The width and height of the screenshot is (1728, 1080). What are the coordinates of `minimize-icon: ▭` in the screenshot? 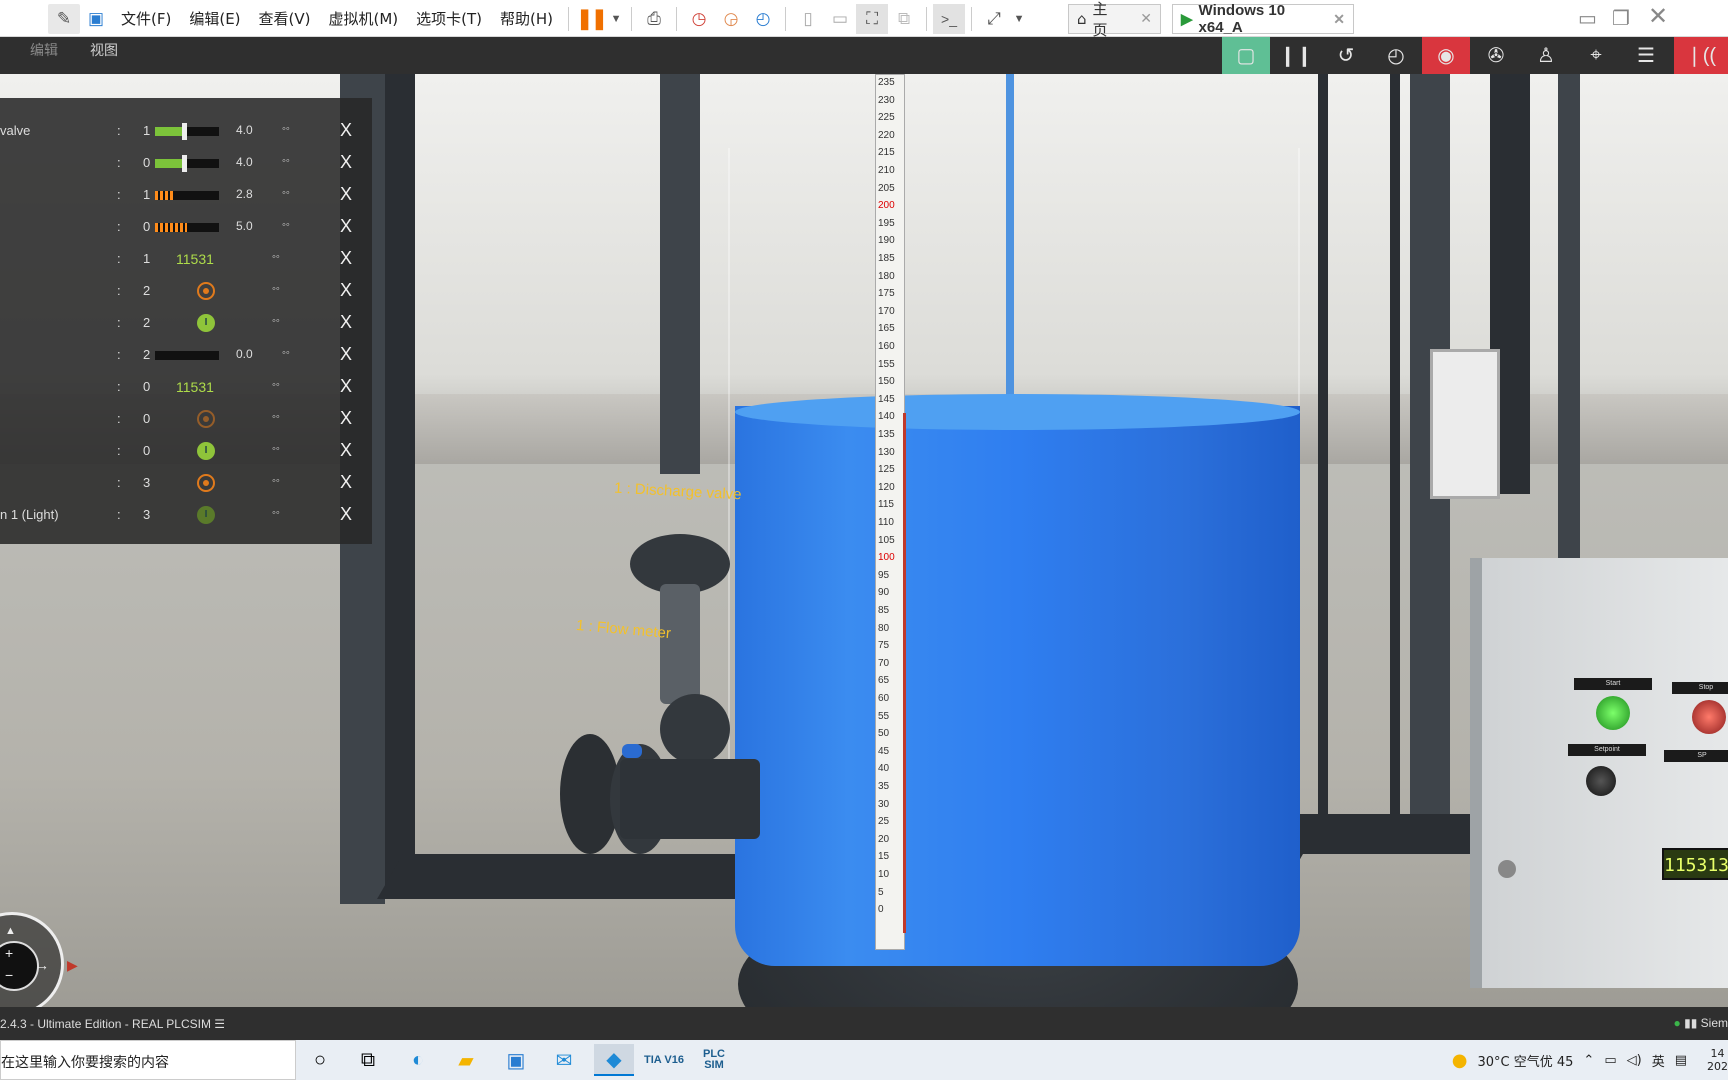 It's located at (1587, 18).